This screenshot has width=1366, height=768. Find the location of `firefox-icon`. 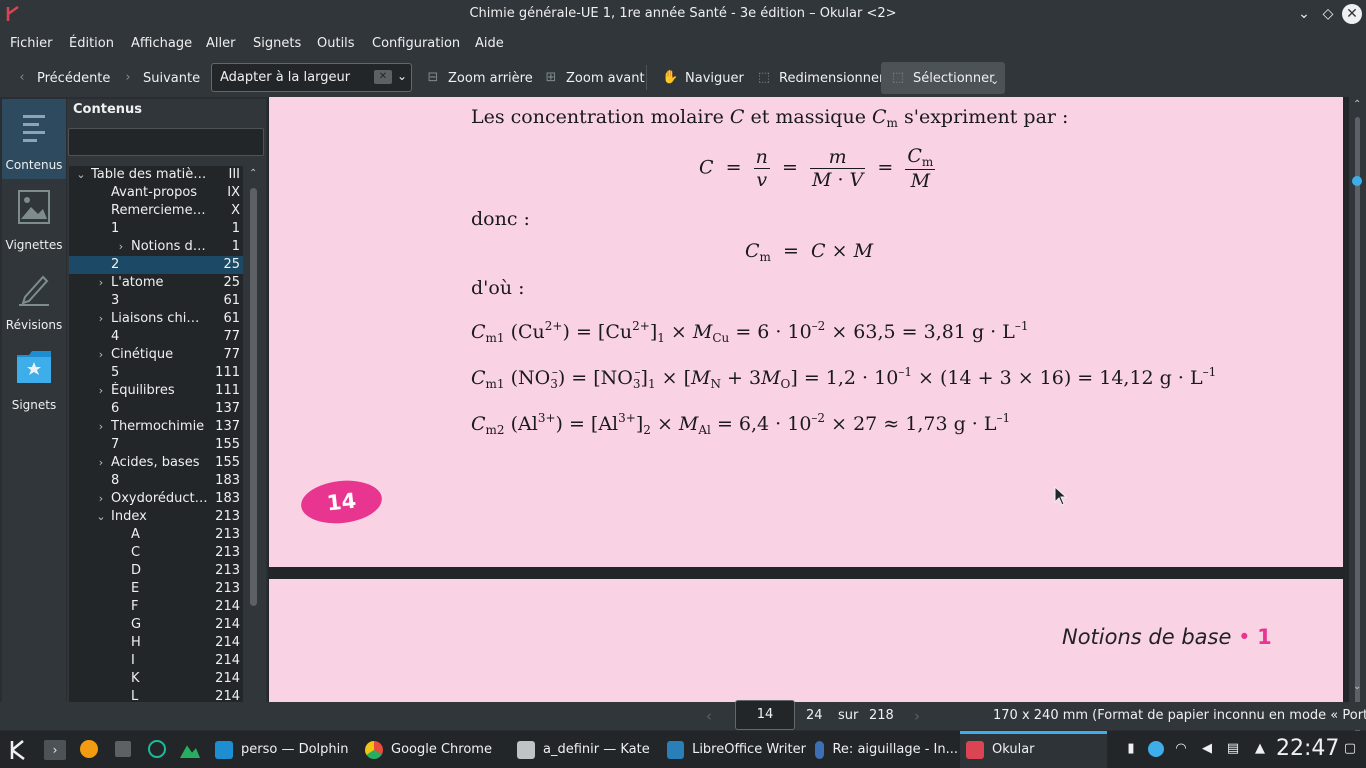

firefox-icon is located at coordinates (89, 749).